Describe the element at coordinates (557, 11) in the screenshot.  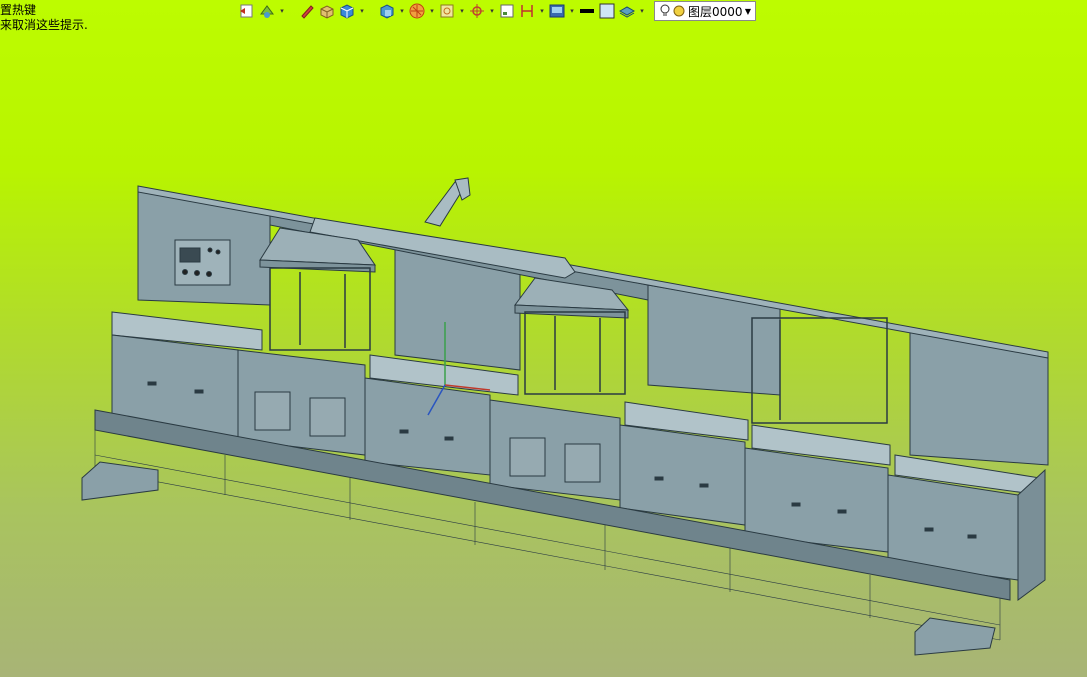
I see `appearance-icon` at that location.